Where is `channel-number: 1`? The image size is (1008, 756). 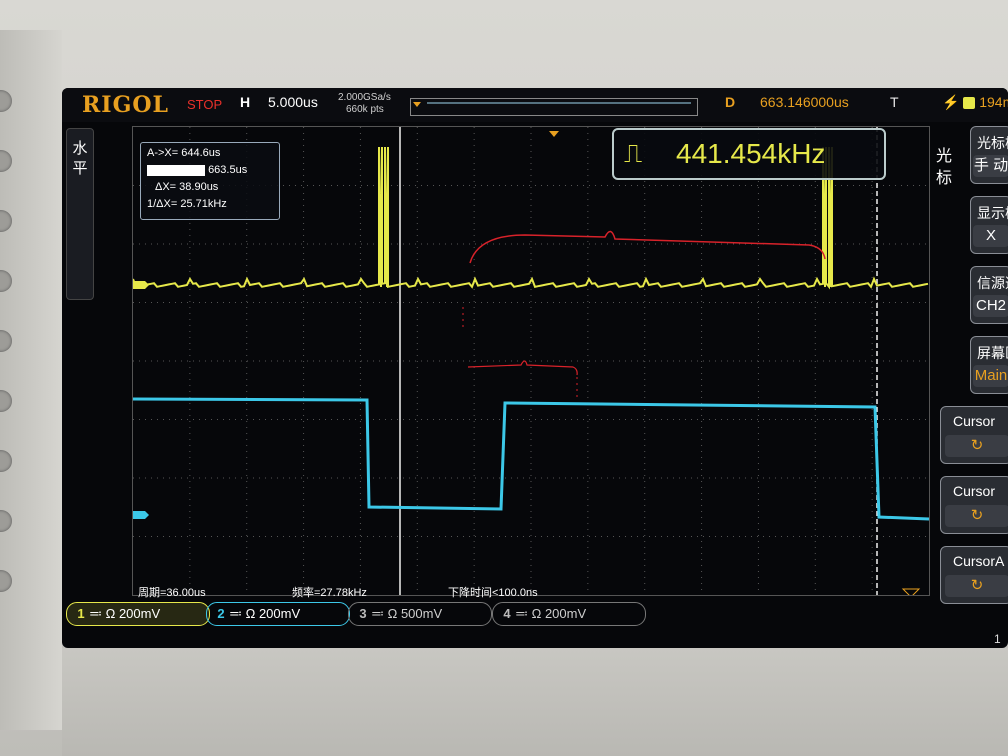
channel-number: 1 is located at coordinates (81, 613).